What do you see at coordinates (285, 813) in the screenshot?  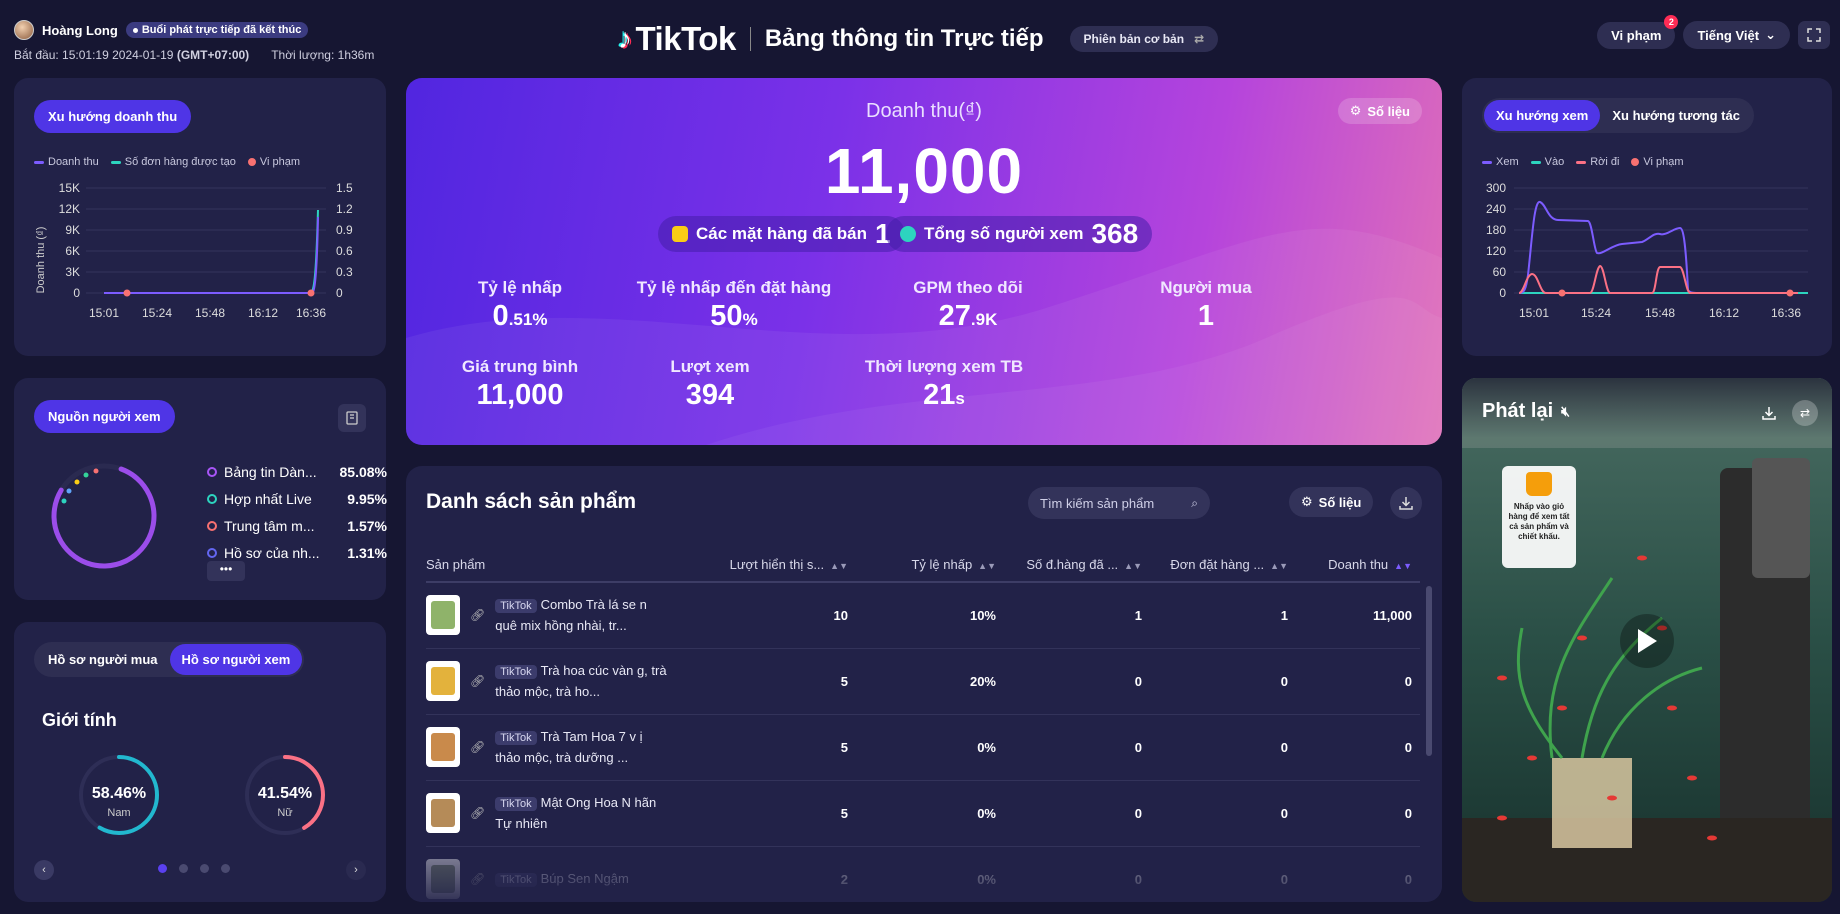 I see `female-label: Nữ` at bounding box center [285, 813].